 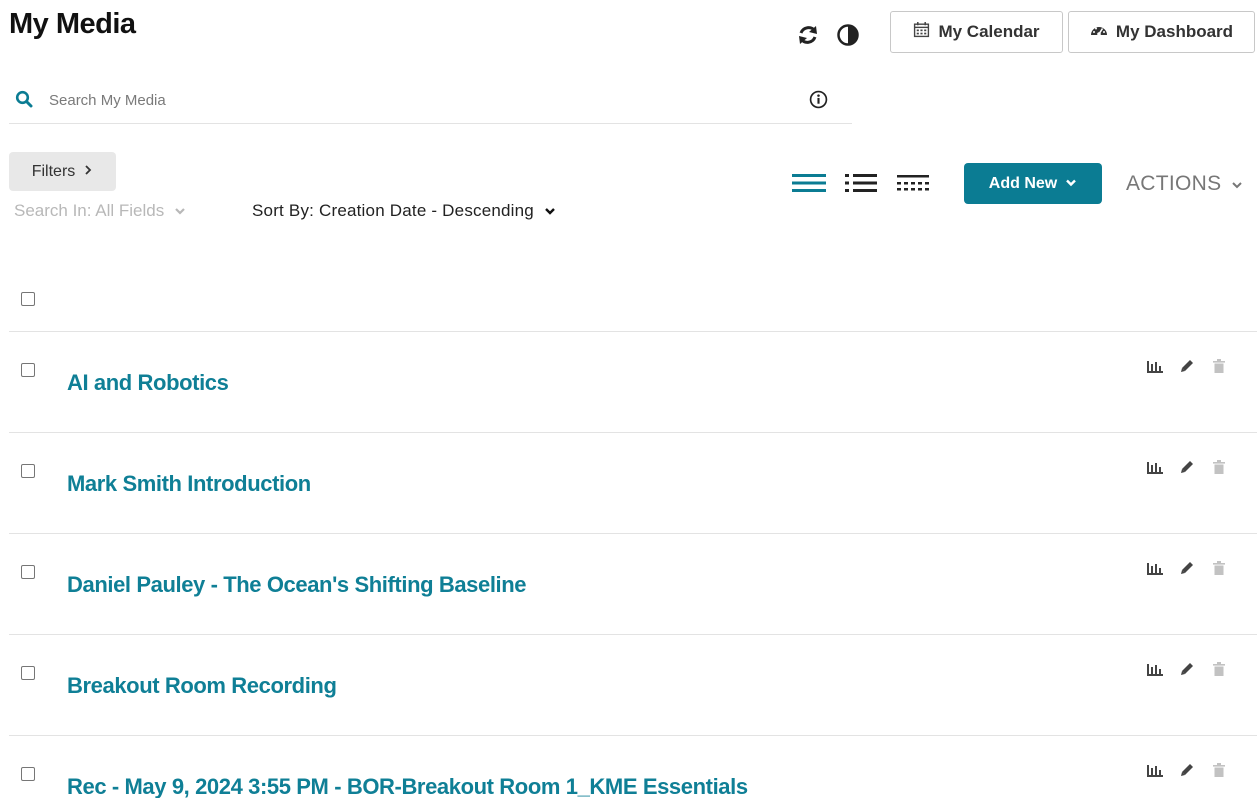 I want to click on calendar-icon, so click(x=921, y=32).